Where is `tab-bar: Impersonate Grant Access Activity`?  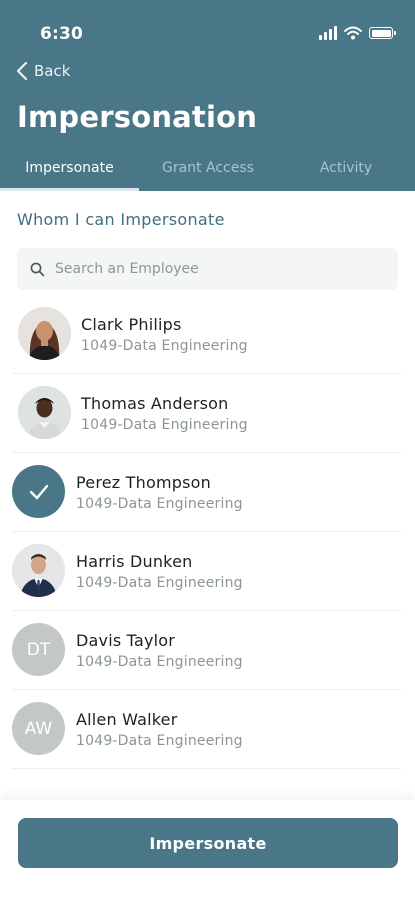 tab-bar: Impersonate Grant Access Activity is located at coordinates (207, 175).